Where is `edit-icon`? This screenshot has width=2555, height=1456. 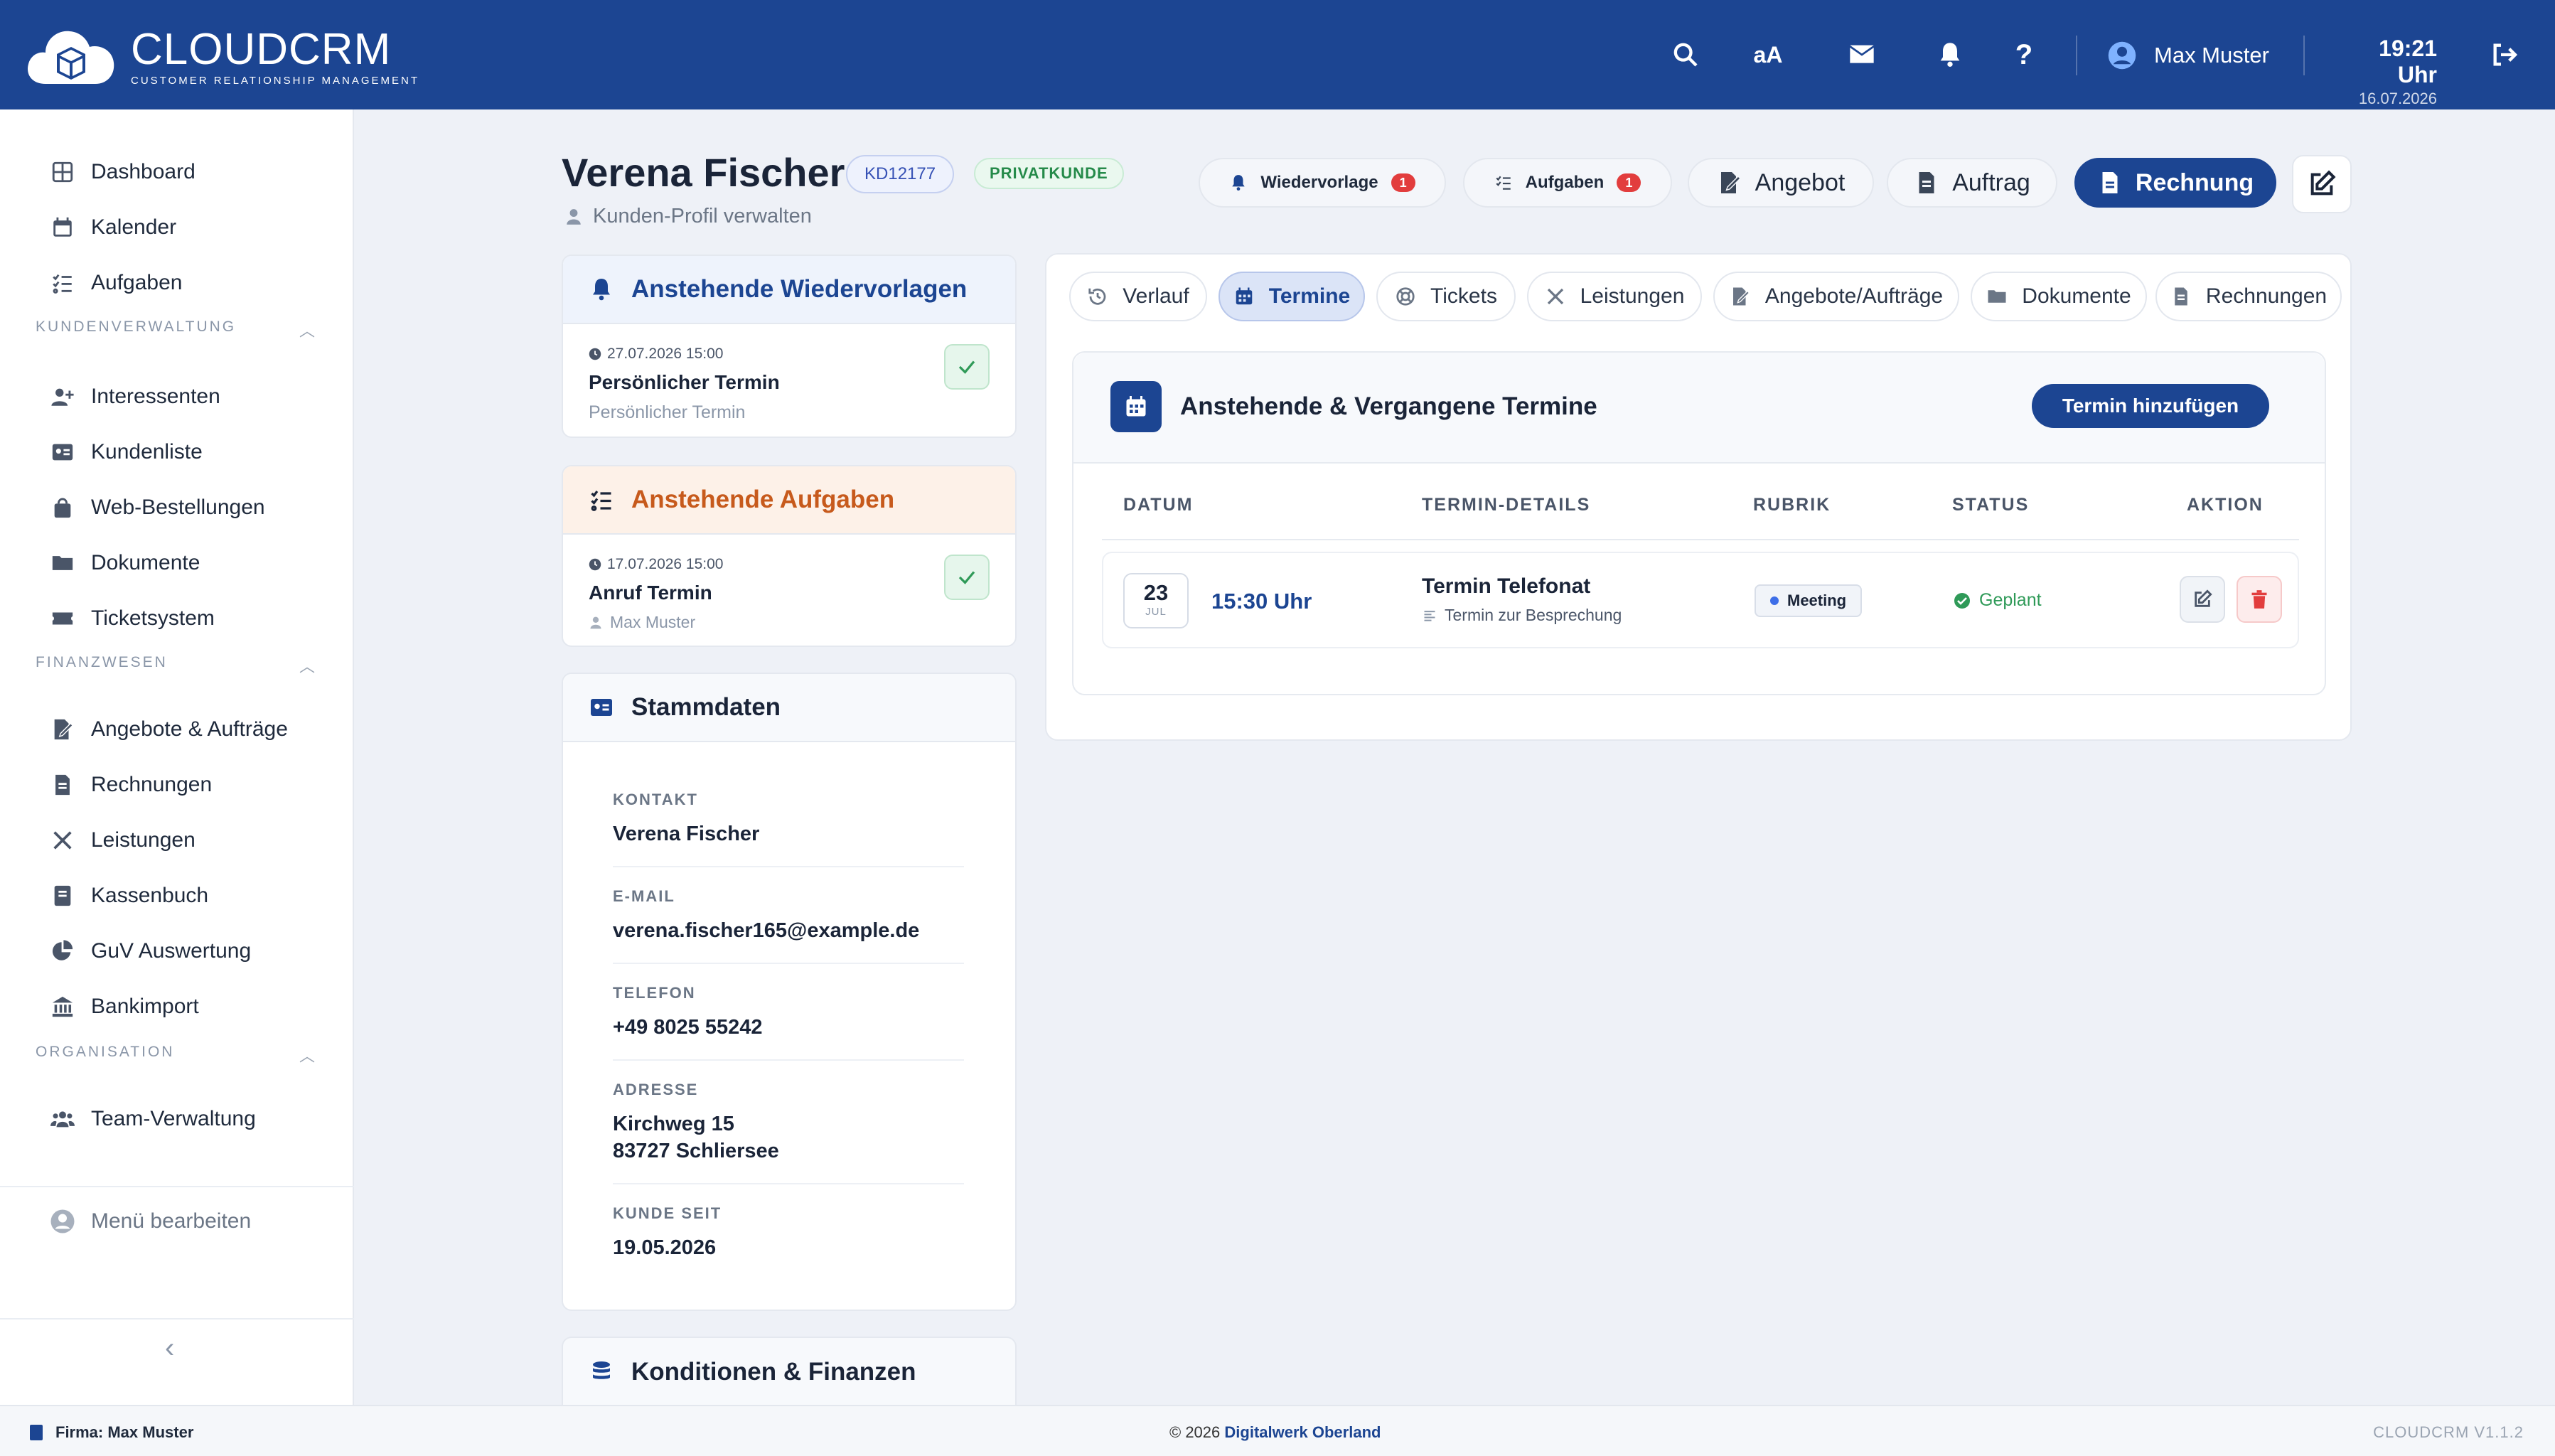
edit-icon is located at coordinates (2203, 598).